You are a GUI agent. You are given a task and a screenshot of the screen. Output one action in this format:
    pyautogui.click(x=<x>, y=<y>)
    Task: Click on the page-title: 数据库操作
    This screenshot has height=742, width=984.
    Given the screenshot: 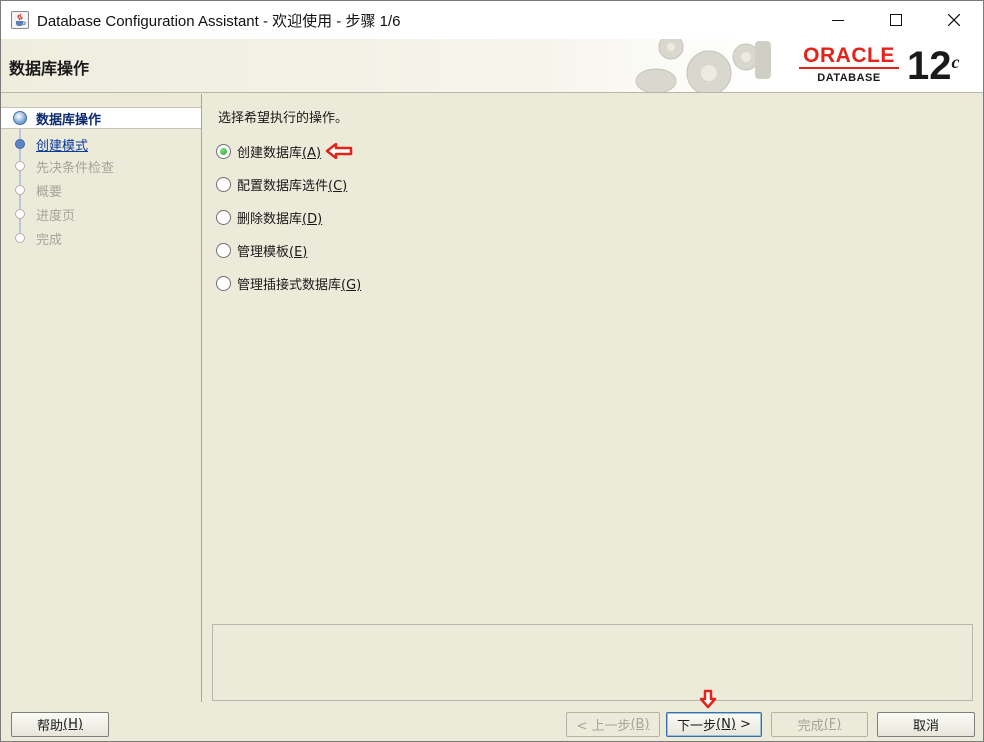 What is the action you would take?
    pyautogui.click(x=49, y=68)
    